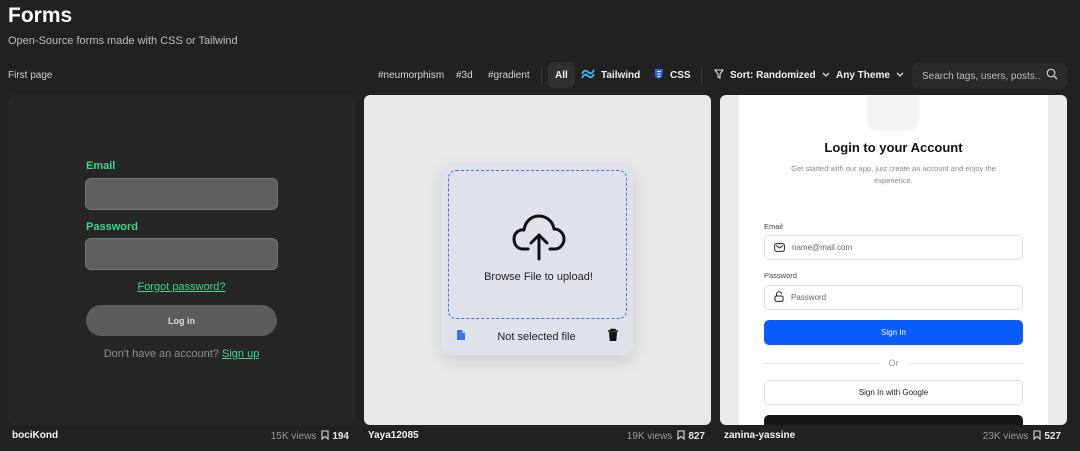 This screenshot has height=451, width=1080. Describe the element at coordinates (1052, 76) in the screenshot. I see `search-icon` at that location.